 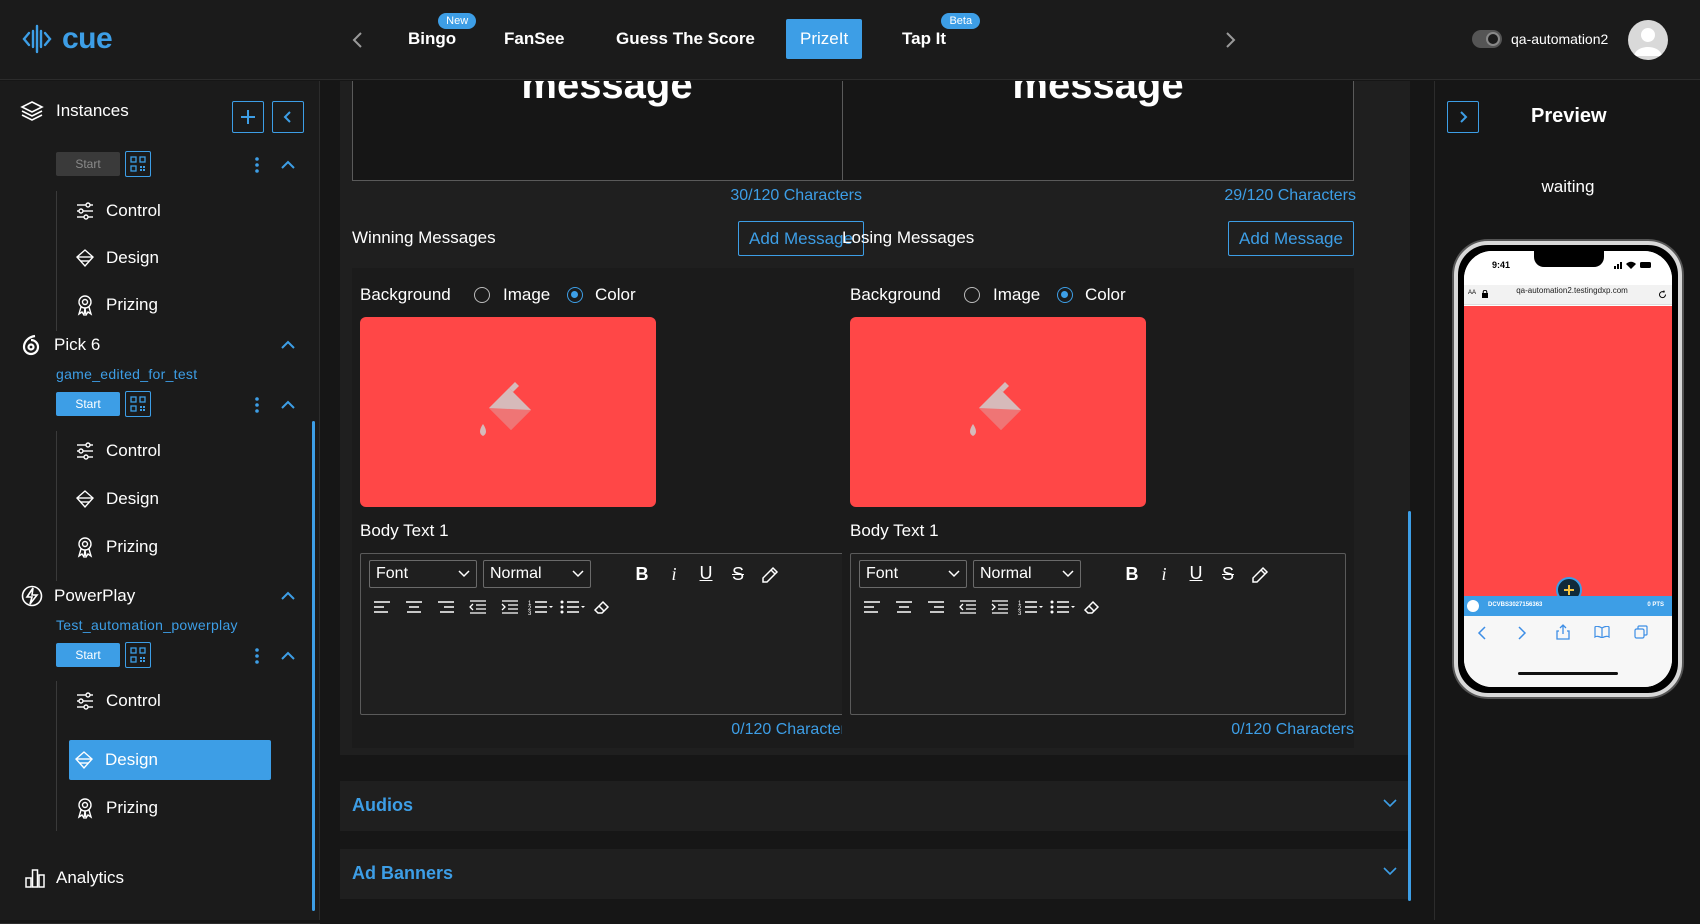 What do you see at coordinates (288, 117) in the screenshot?
I see `collapse-sidebar-button` at bounding box center [288, 117].